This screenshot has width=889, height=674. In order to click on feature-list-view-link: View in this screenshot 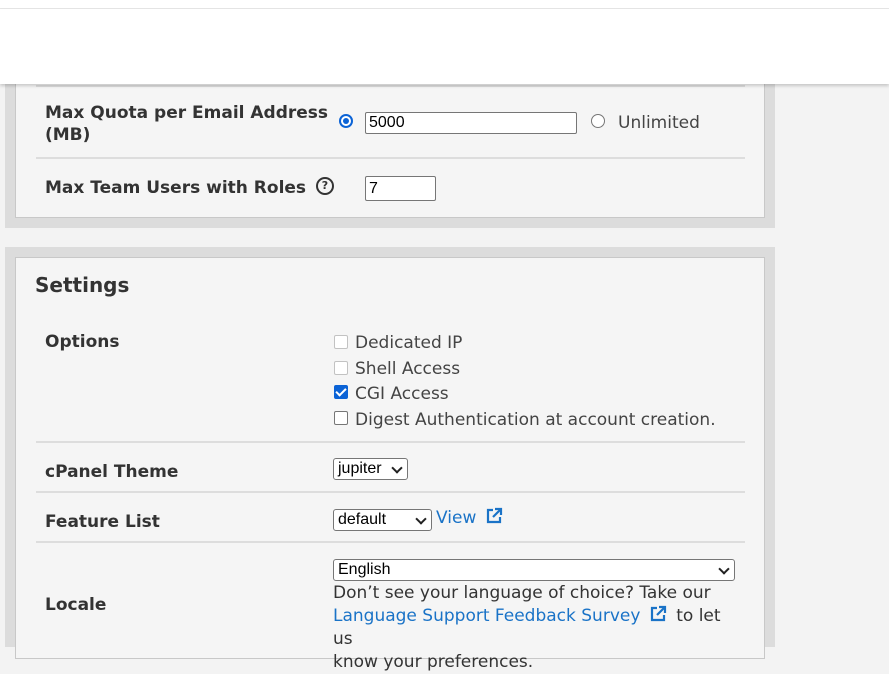, I will do `click(469, 517)`.